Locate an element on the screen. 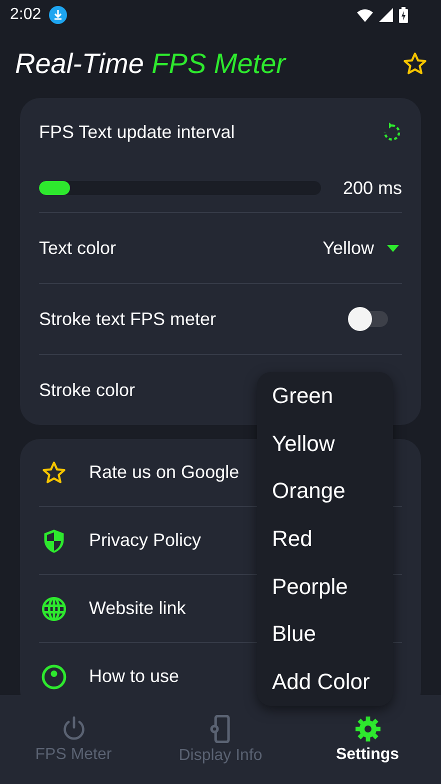 This screenshot has width=441, height=784. interval-slider is located at coordinates (180, 188).